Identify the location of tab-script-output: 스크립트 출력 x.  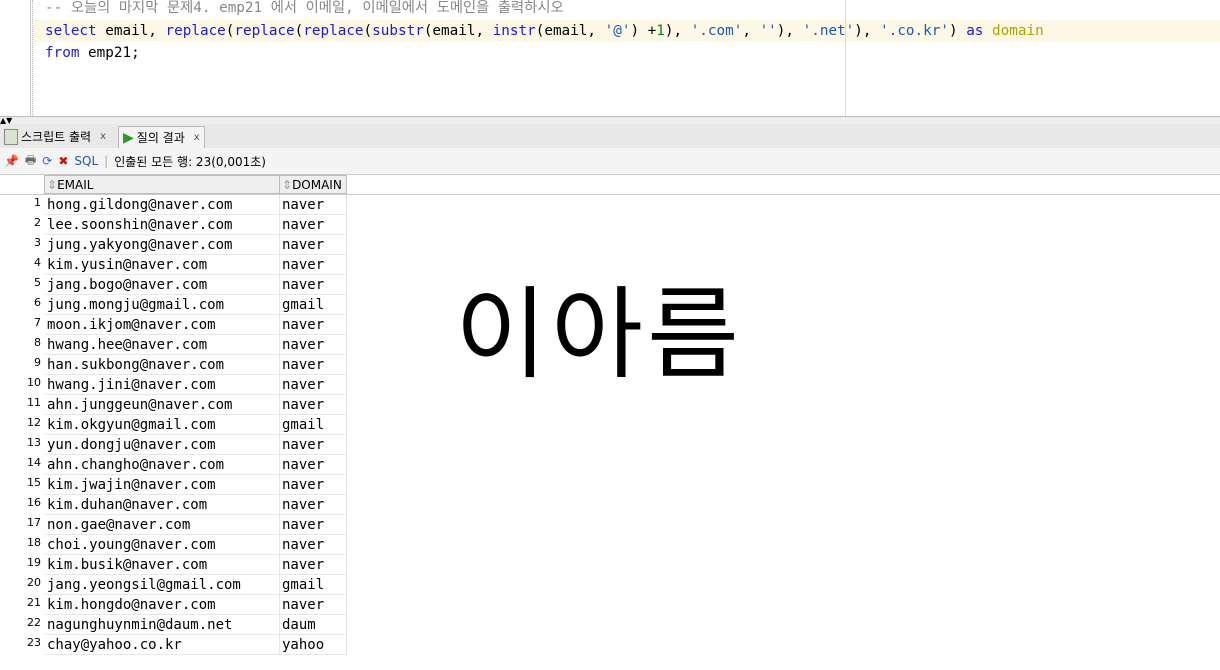
(55, 137).